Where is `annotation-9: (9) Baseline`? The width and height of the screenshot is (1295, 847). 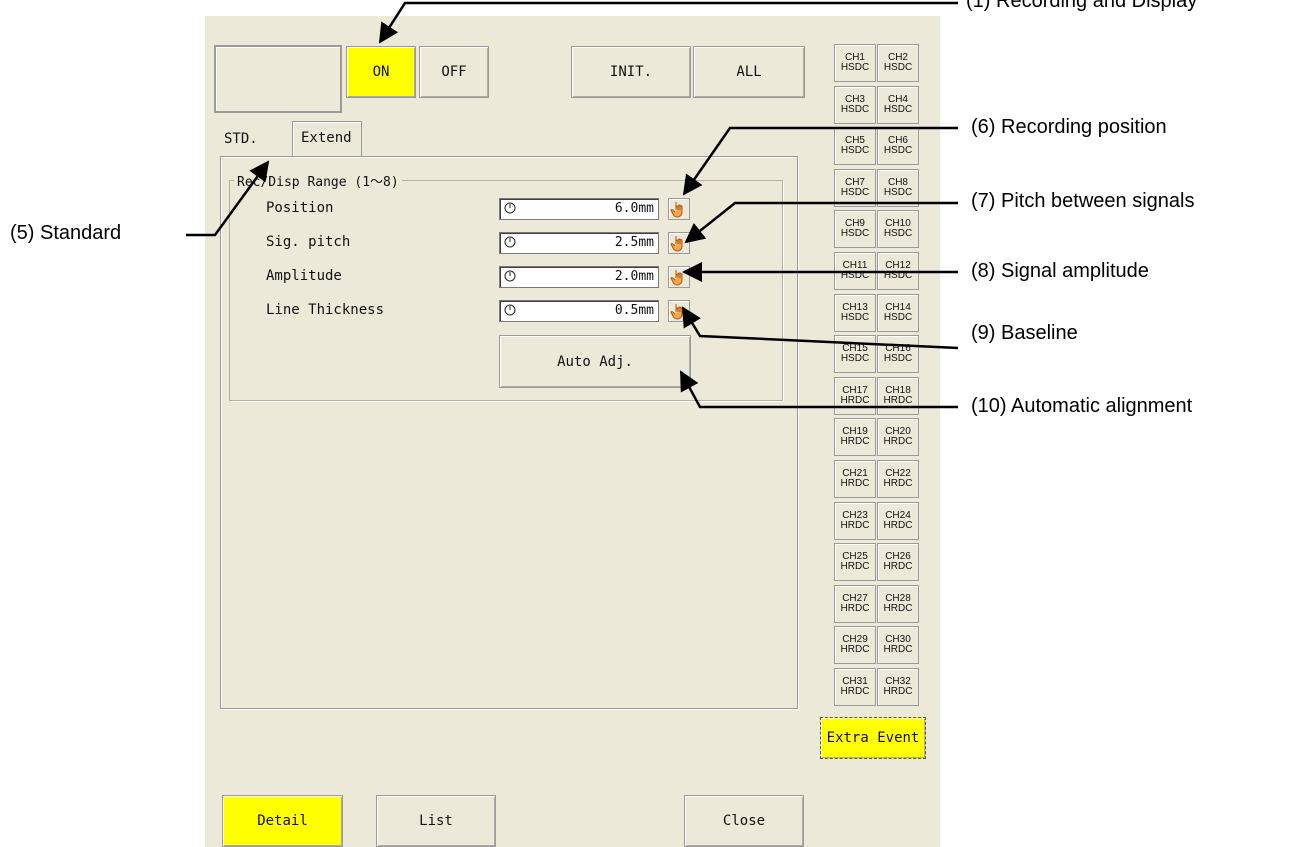
annotation-9: (9) Baseline is located at coordinates (1024, 333).